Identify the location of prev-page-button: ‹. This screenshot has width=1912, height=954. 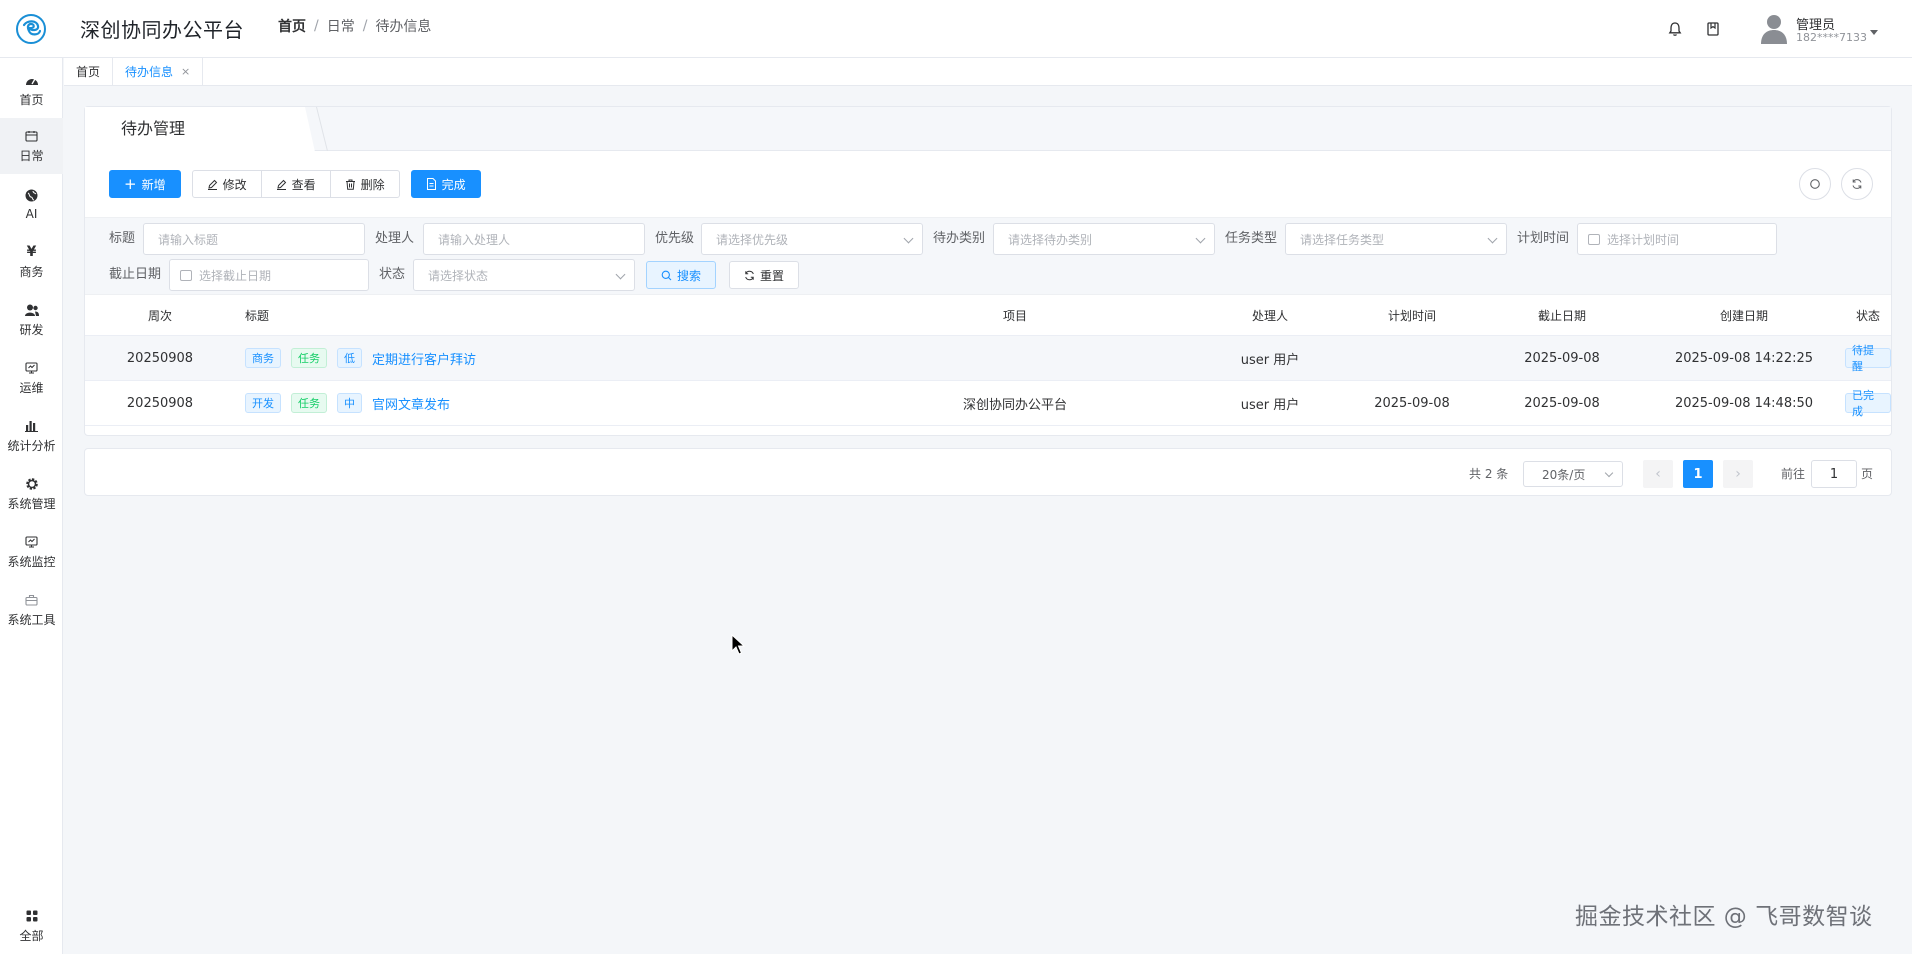
(1658, 474).